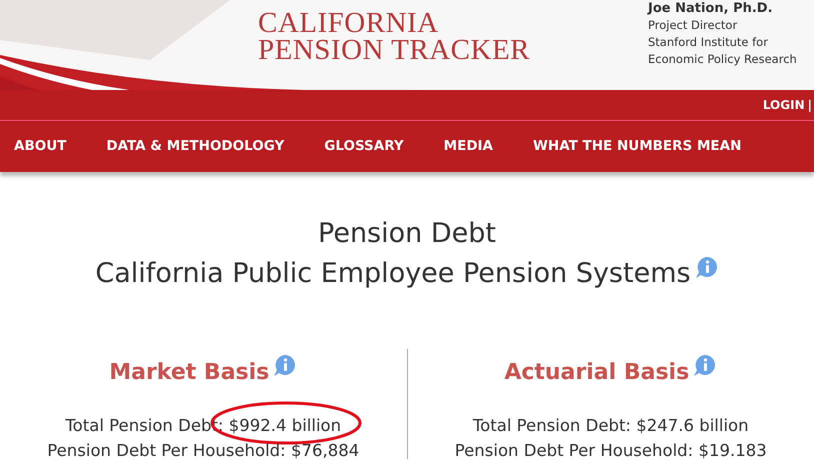 Image resolution: width=814 pixels, height=473 pixels. What do you see at coordinates (394, 50) in the screenshot?
I see `site-title: CALIFORNIA PENSION TRACKER` at bounding box center [394, 50].